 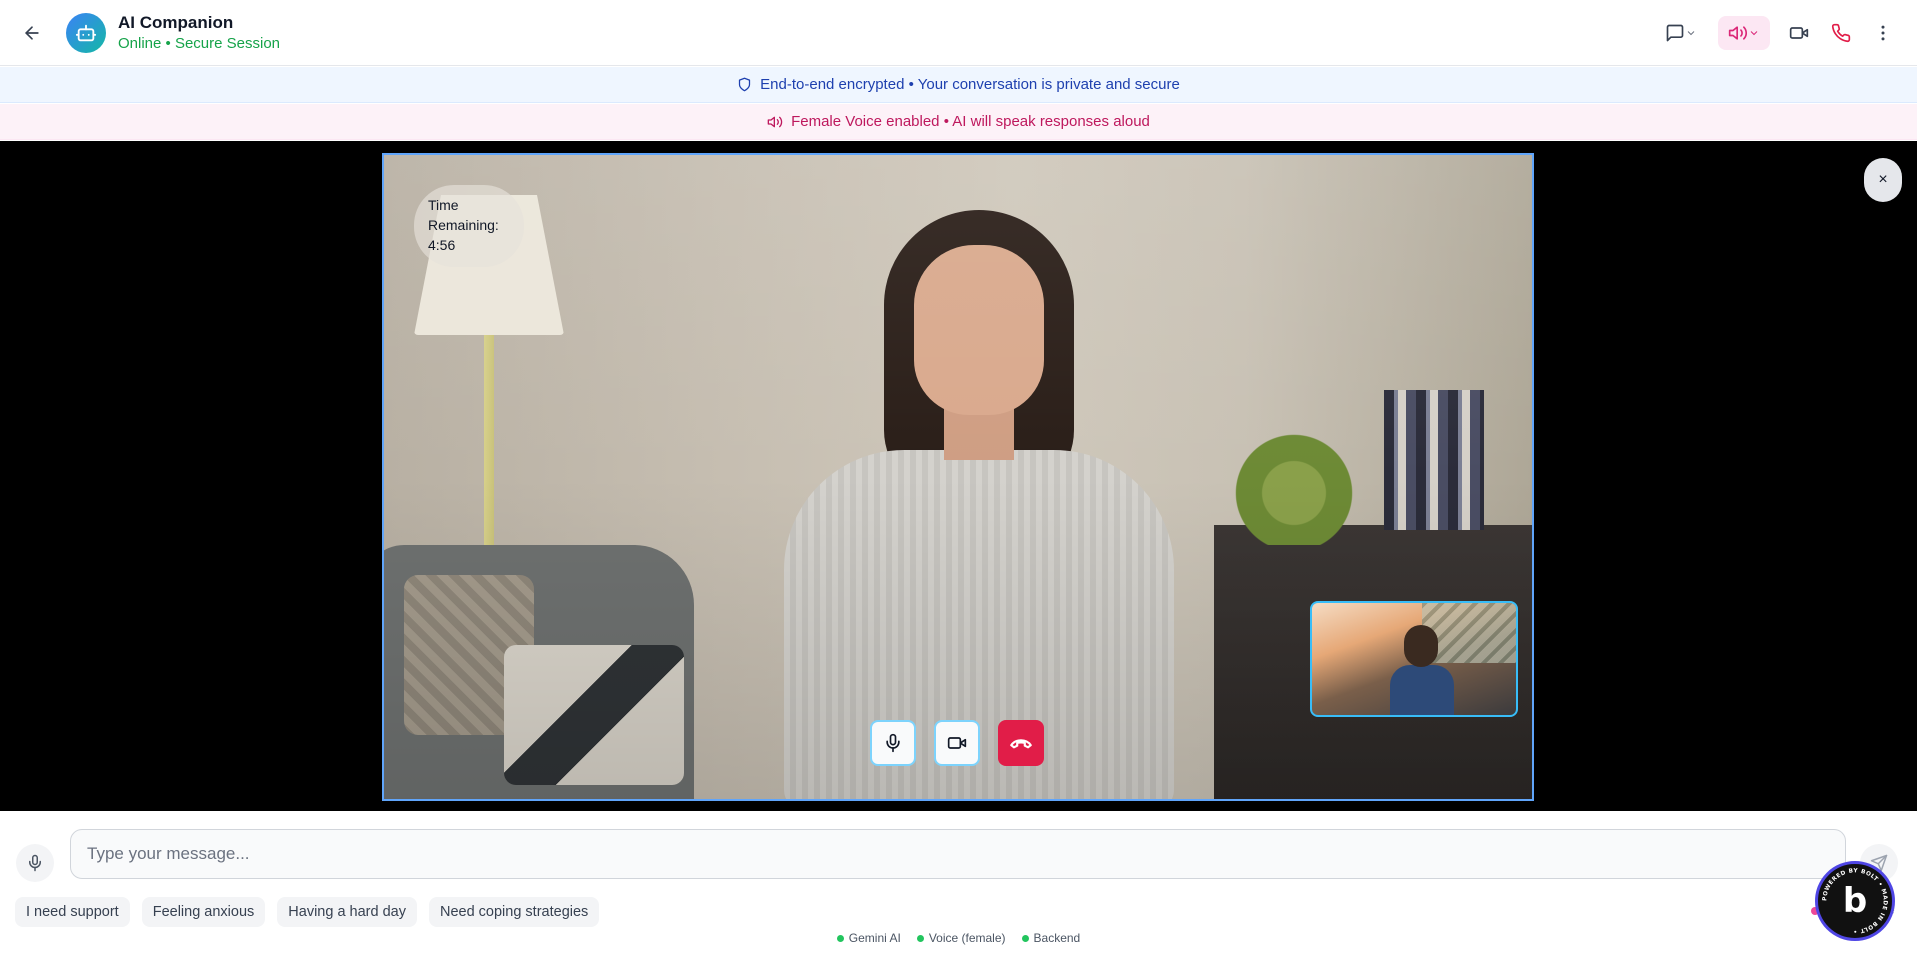 I want to click on video-call-button, so click(x=1799, y=33).